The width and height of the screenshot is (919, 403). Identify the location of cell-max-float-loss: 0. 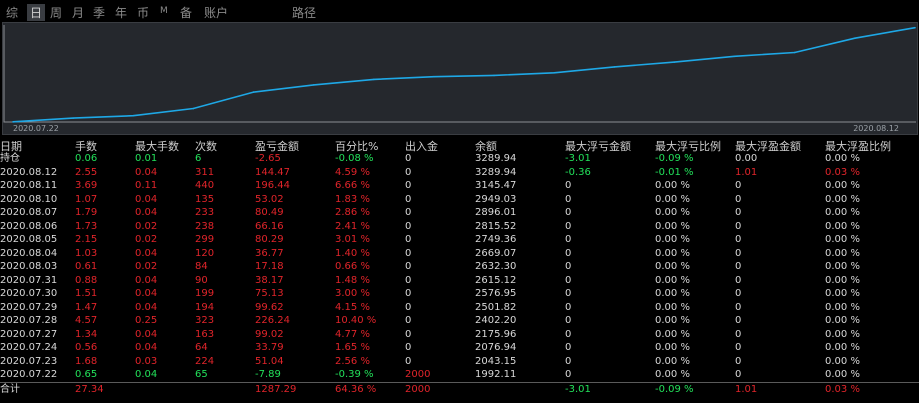
(568, 334).